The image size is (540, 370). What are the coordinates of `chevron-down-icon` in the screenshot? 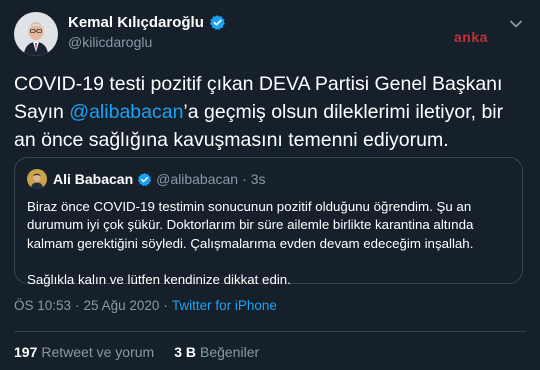 It's located at (516, 24).